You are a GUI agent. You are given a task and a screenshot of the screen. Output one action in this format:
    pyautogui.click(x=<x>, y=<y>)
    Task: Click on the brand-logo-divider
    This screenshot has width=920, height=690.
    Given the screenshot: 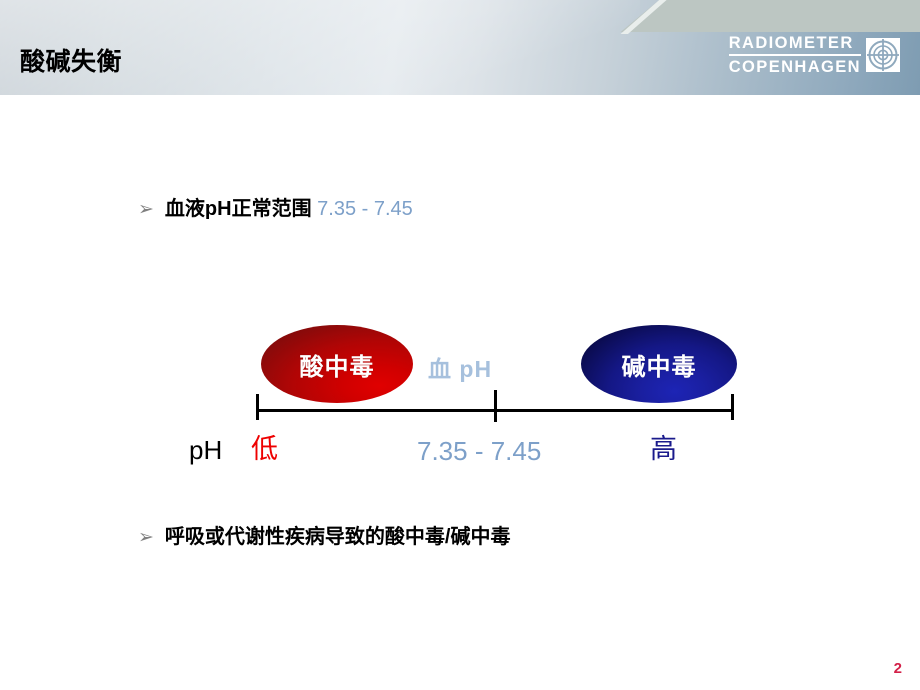 What is the action you would take?
    pyautogui.click(x=794, y=55)
    